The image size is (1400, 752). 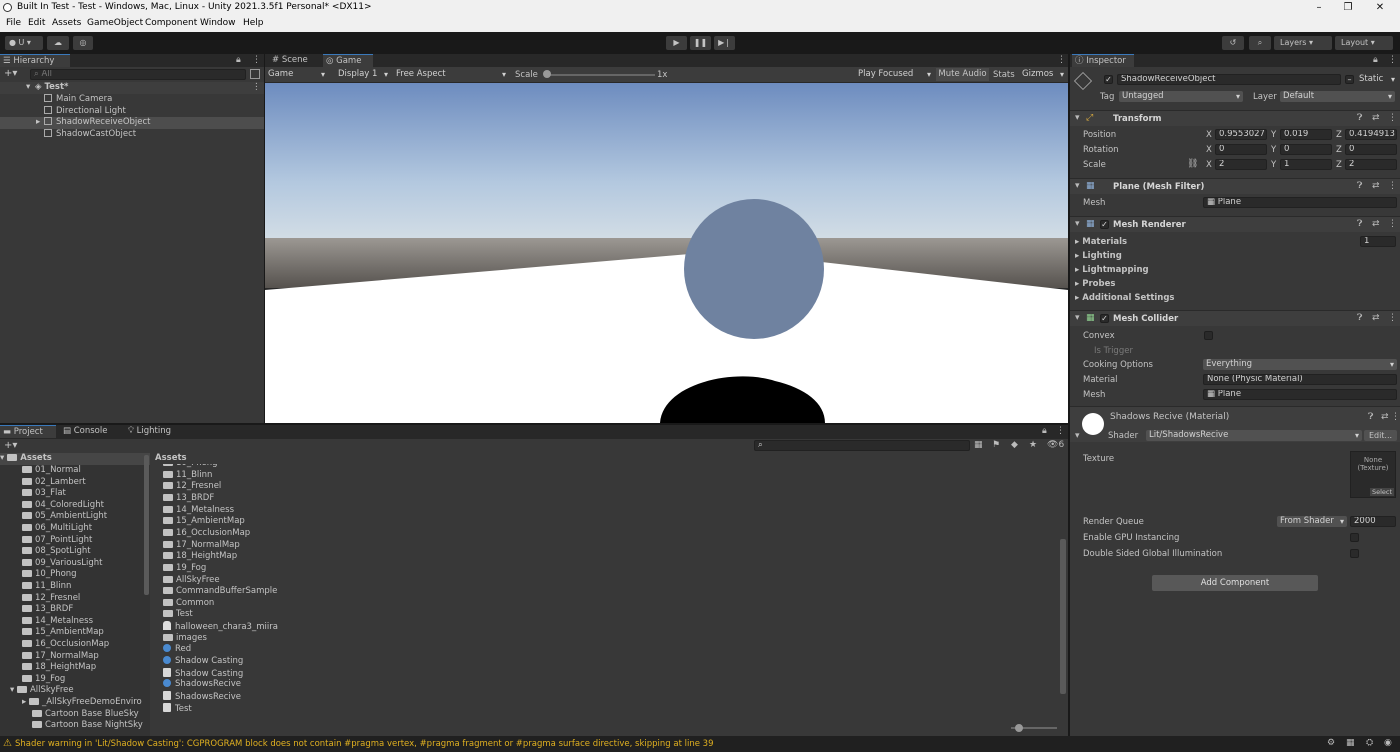 I want to click on debug-icon: ⛭, so click(x=1369, y=743).